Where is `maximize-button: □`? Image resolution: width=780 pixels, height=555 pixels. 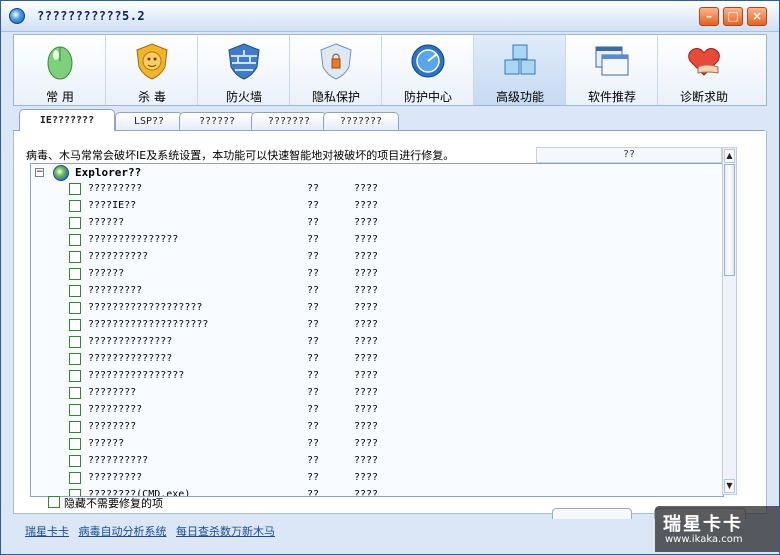
maximize-button: □ is located at coordinates (733, 16).